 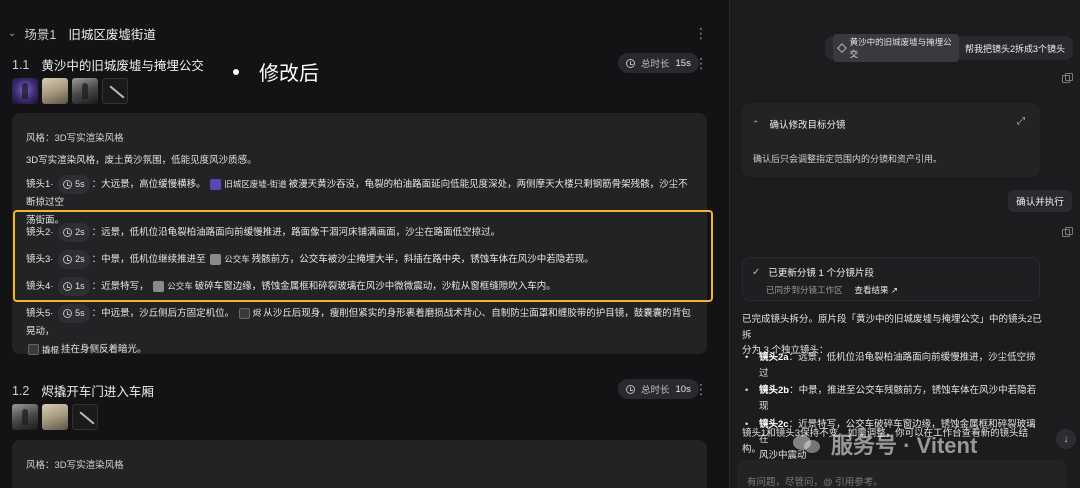 I want to click on confirm-card: ⌃ 确认修改目标分镜 ⤢ 确认后只会调整指定范围内的分镜和资产引用。, so click(x=891, y=140).